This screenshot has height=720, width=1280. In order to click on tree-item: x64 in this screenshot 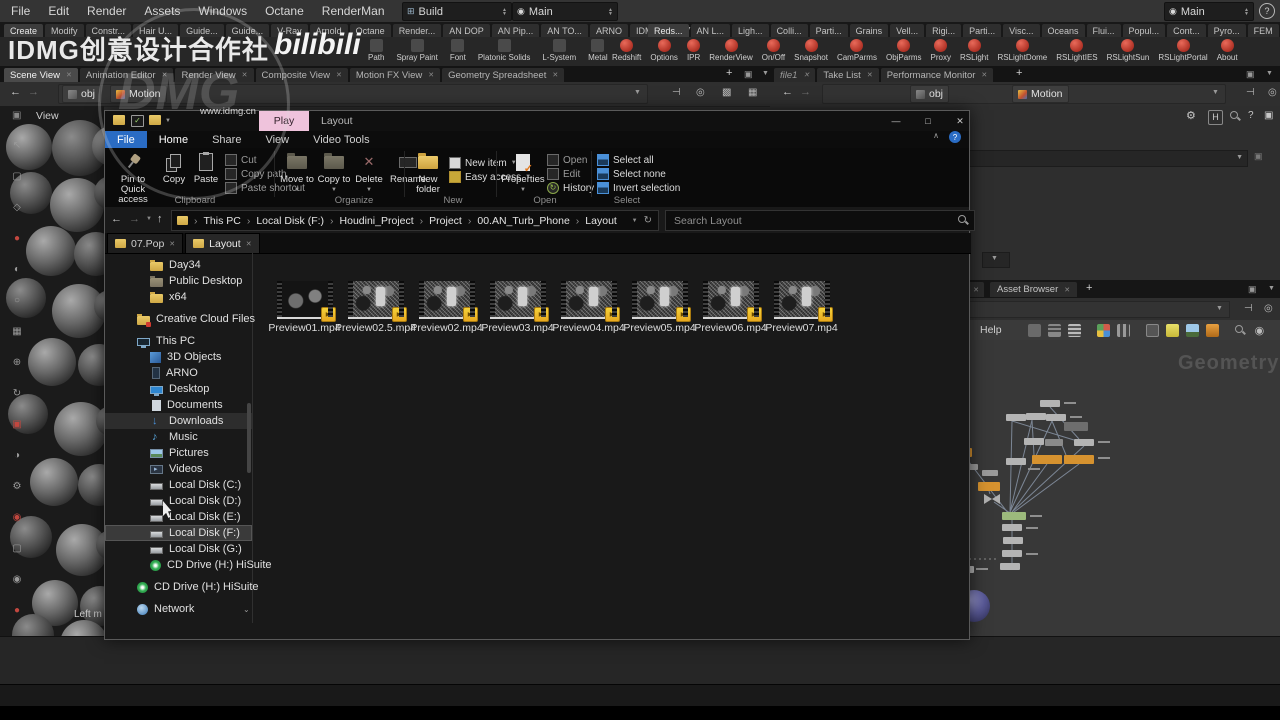, I will do `click(178, 297)`.